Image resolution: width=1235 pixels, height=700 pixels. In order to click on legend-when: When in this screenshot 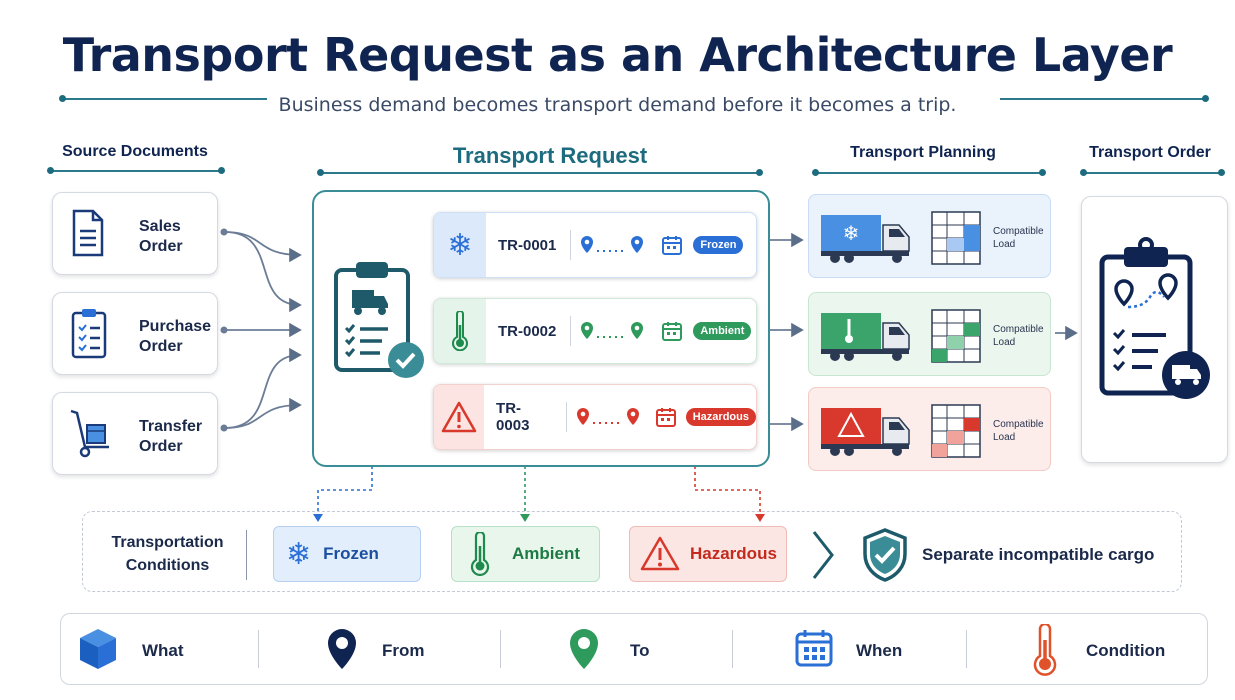, I will do `click(879, 650)`.